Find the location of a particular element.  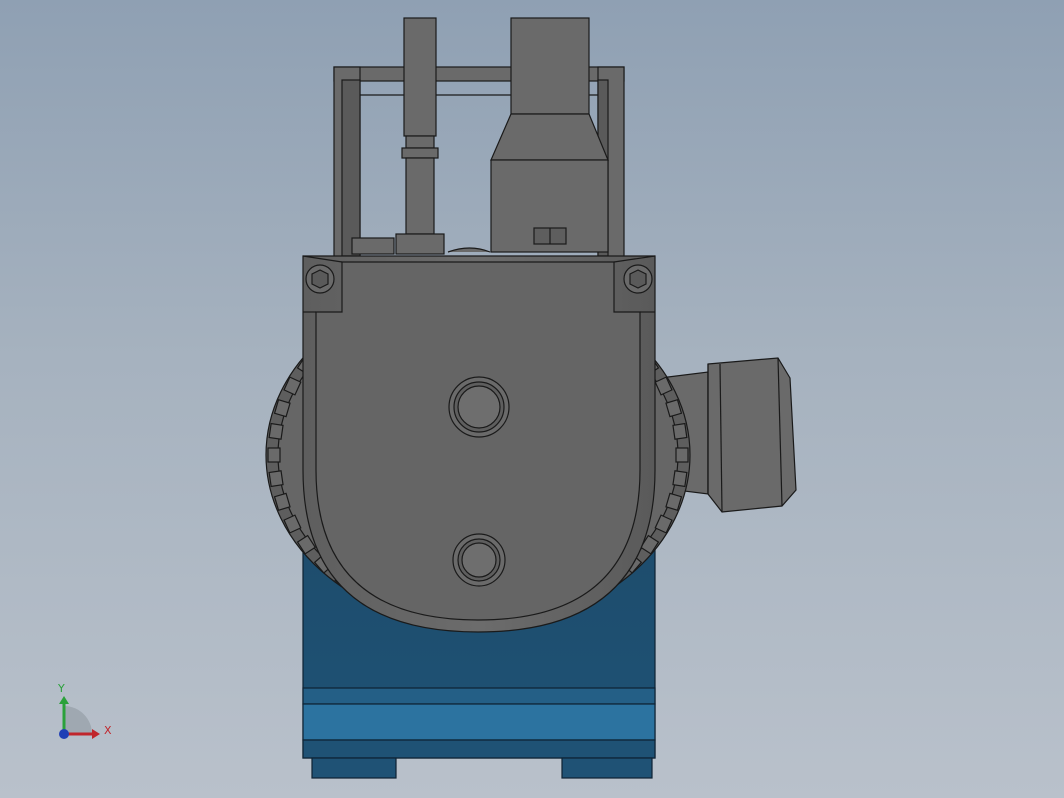

z-axis-dot is located at coordinates (64, 734).